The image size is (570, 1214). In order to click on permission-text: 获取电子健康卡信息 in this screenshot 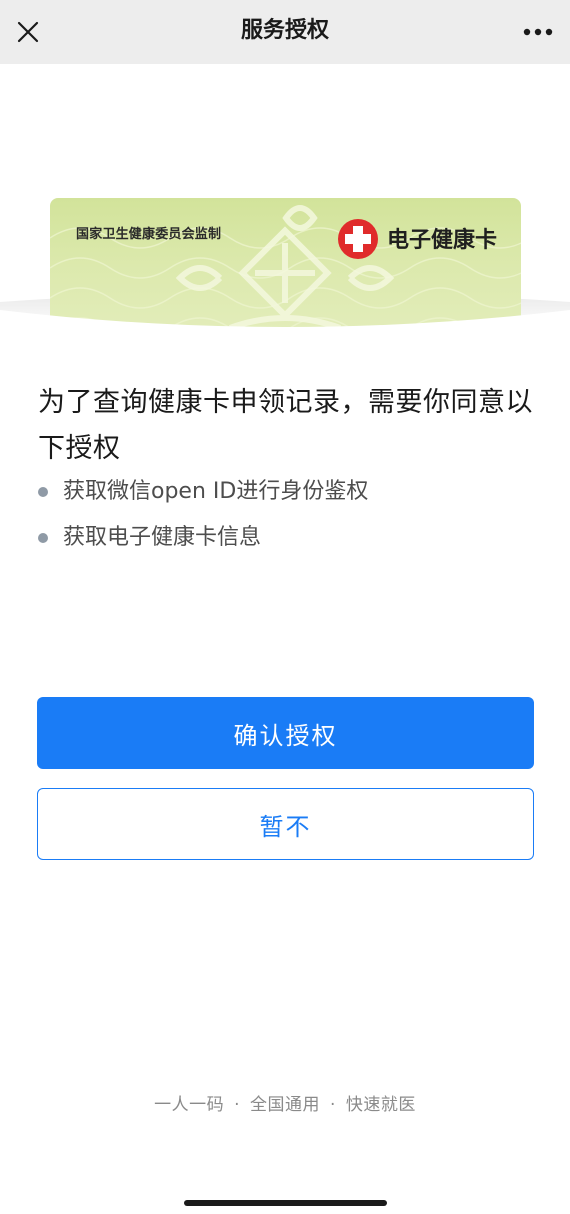, I will do `click(162, 537)`.